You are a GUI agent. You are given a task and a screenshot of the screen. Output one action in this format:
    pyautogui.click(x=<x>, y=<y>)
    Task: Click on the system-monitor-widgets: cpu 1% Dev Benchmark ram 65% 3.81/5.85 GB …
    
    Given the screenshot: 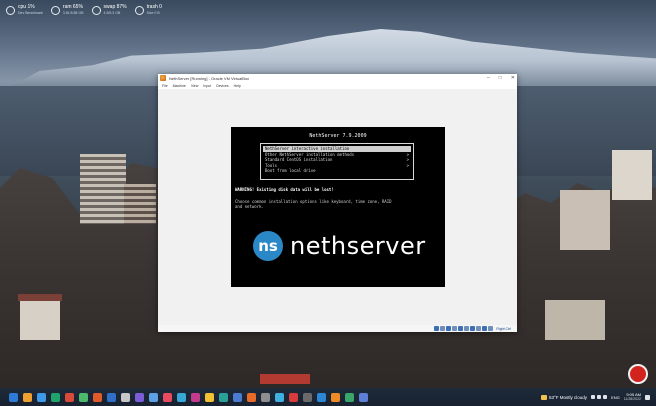 What is the action you would take?
    pyautogui.click(x=84, y=10)
    